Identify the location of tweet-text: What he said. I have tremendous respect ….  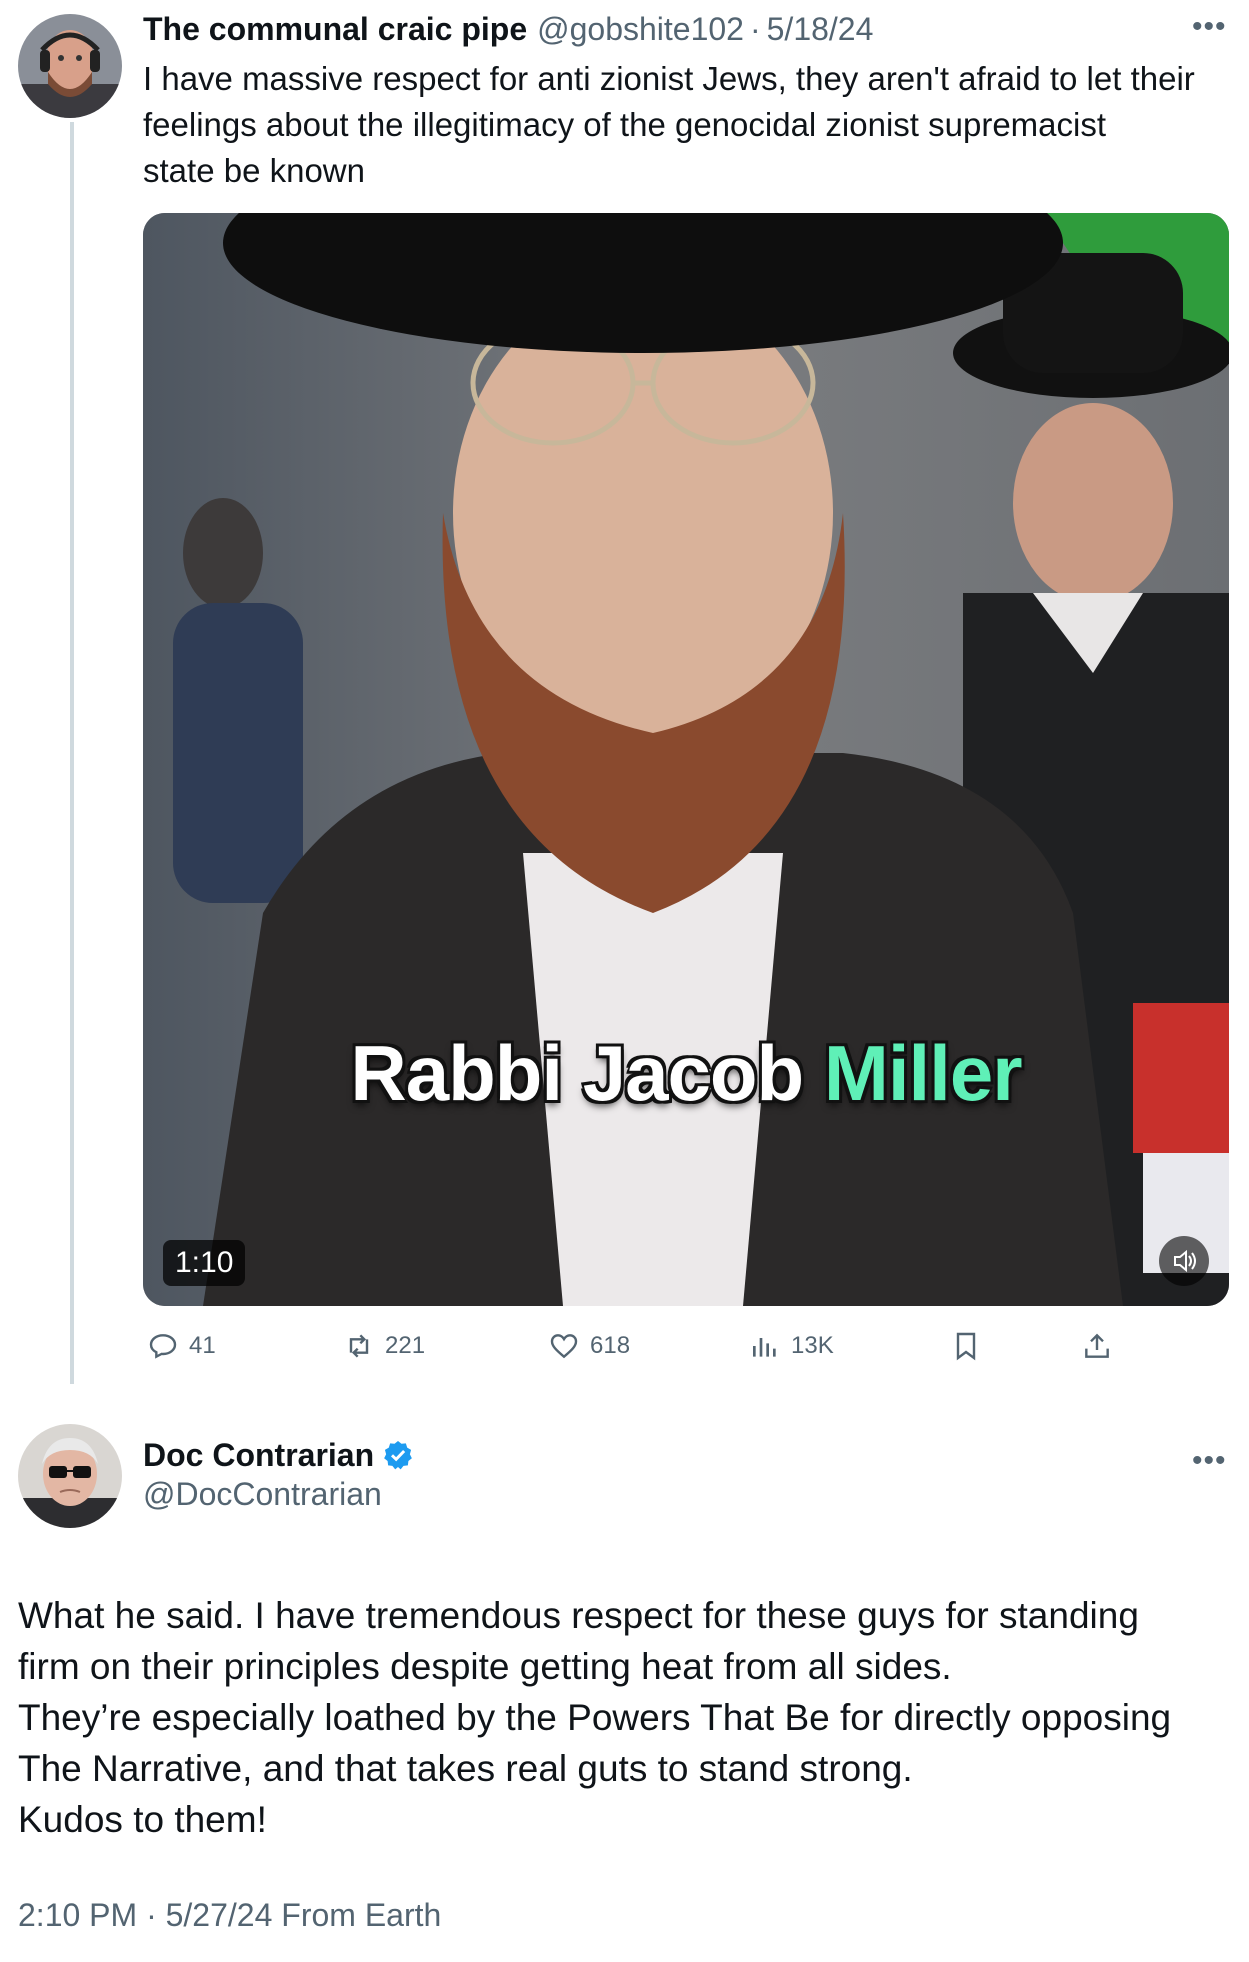
(628, 1717).